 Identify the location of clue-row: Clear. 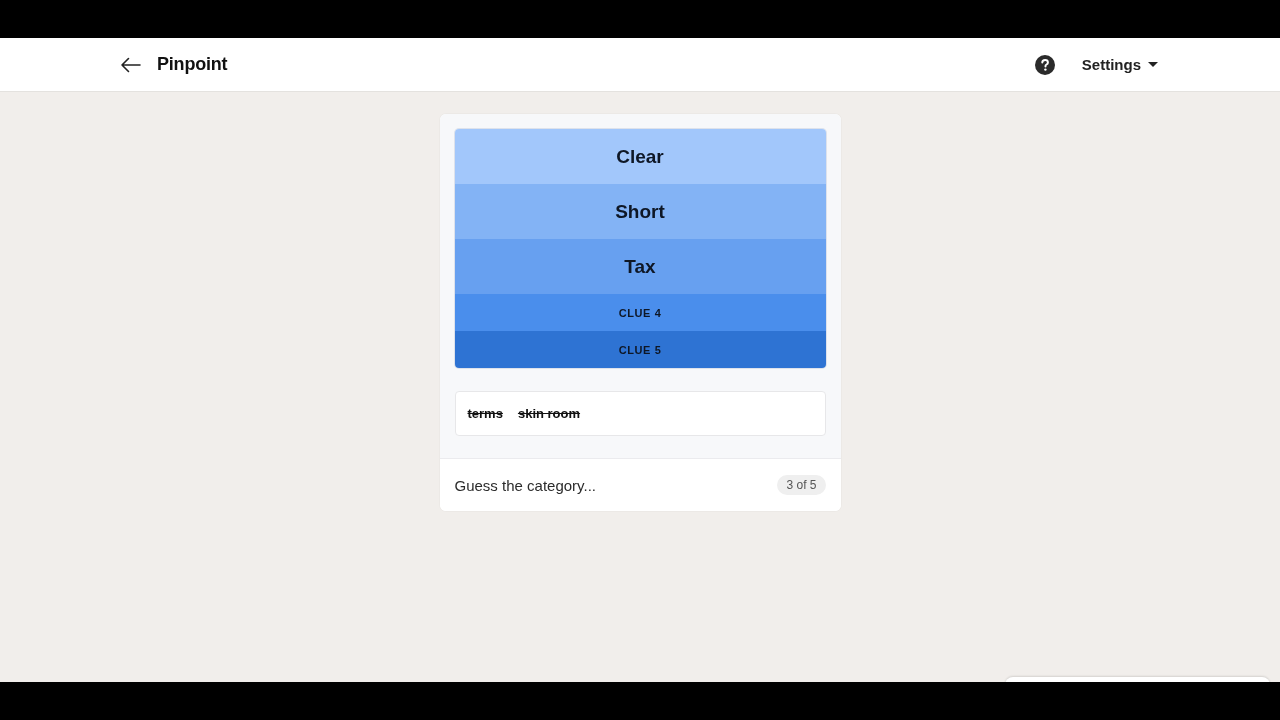
(640, 156).